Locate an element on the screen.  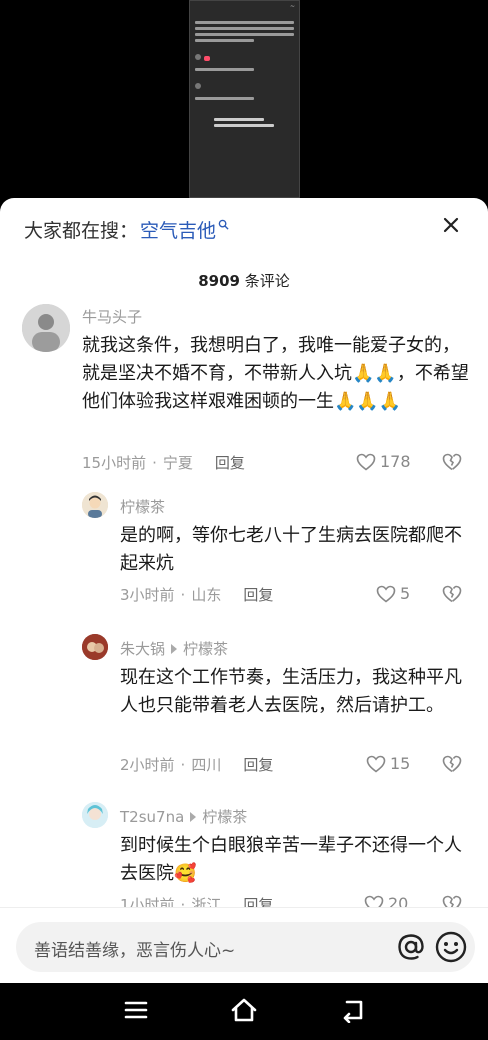
search-prefix: 大家都在搜： is located at coordinates (81, 231).